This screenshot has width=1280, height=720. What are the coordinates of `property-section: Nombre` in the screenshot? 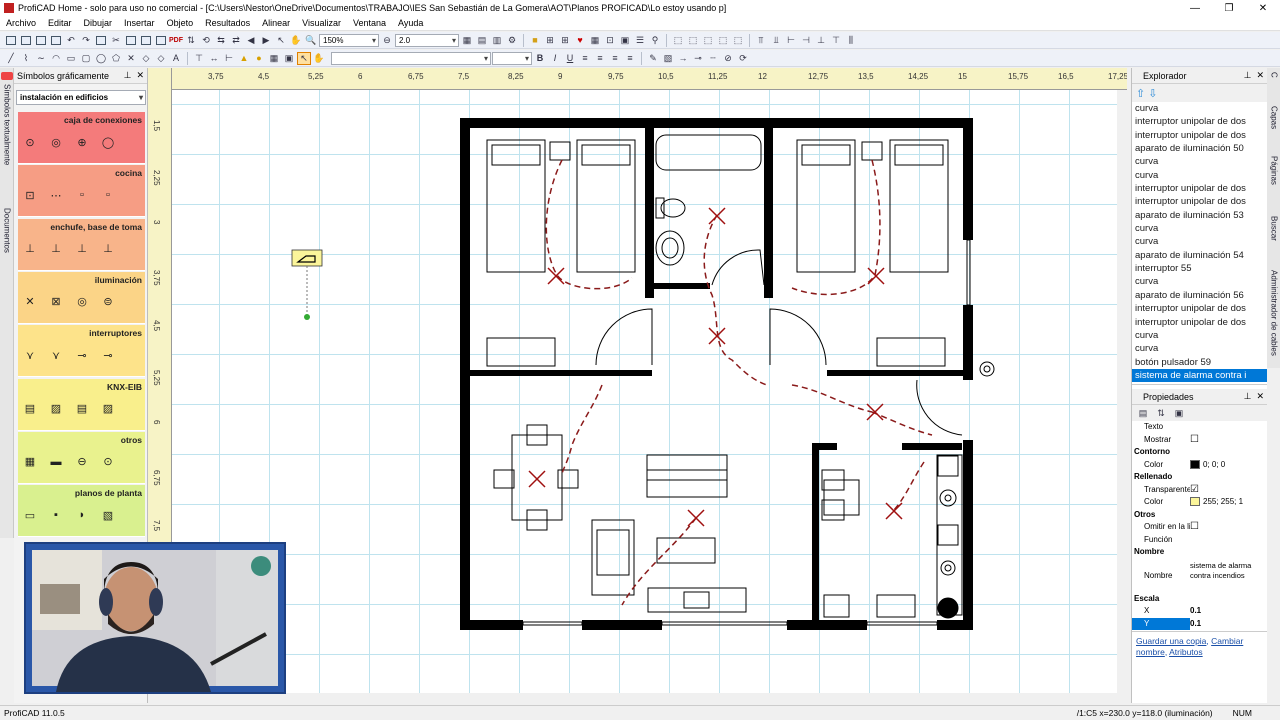 It's located at (1199, 552).